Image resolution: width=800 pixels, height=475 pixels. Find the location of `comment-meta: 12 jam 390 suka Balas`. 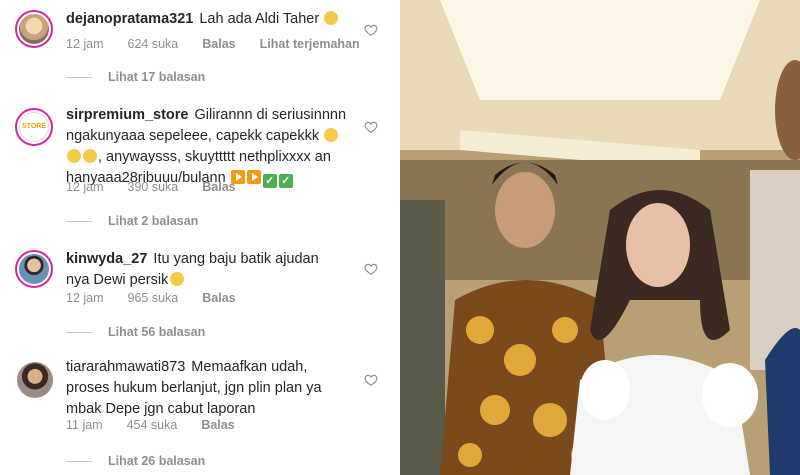

comment-meta: 12 jam 390 suka Balas is located at coordinates (163, 187).